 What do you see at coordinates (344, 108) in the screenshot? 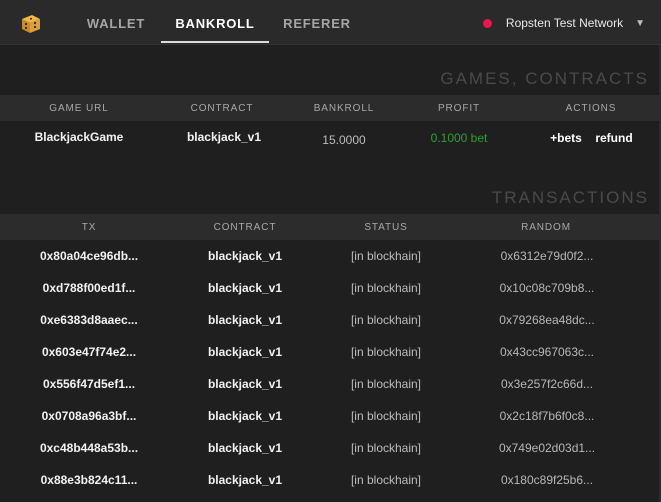
I see `column-header-bankroll: BANKROLL` at bounding box center [344, 108].